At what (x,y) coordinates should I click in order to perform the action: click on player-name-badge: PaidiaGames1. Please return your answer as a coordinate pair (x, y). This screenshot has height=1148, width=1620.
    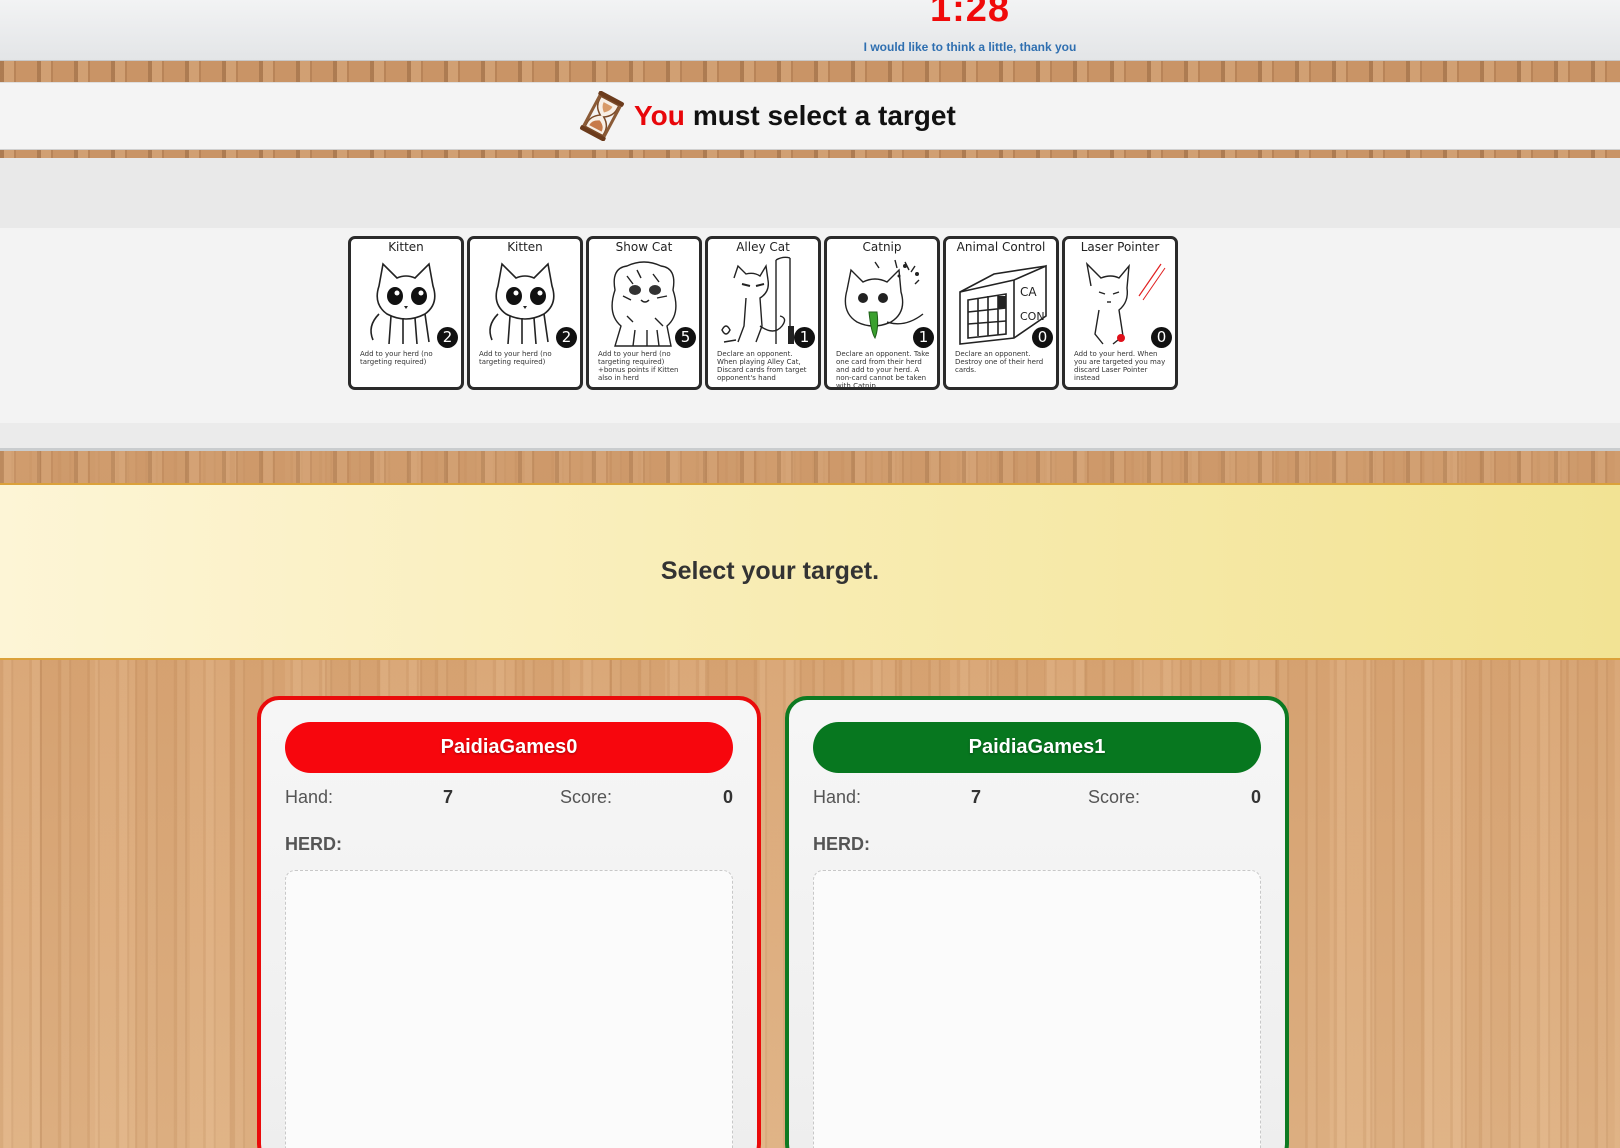
    Looking at the image, I should click on (1037, 747).